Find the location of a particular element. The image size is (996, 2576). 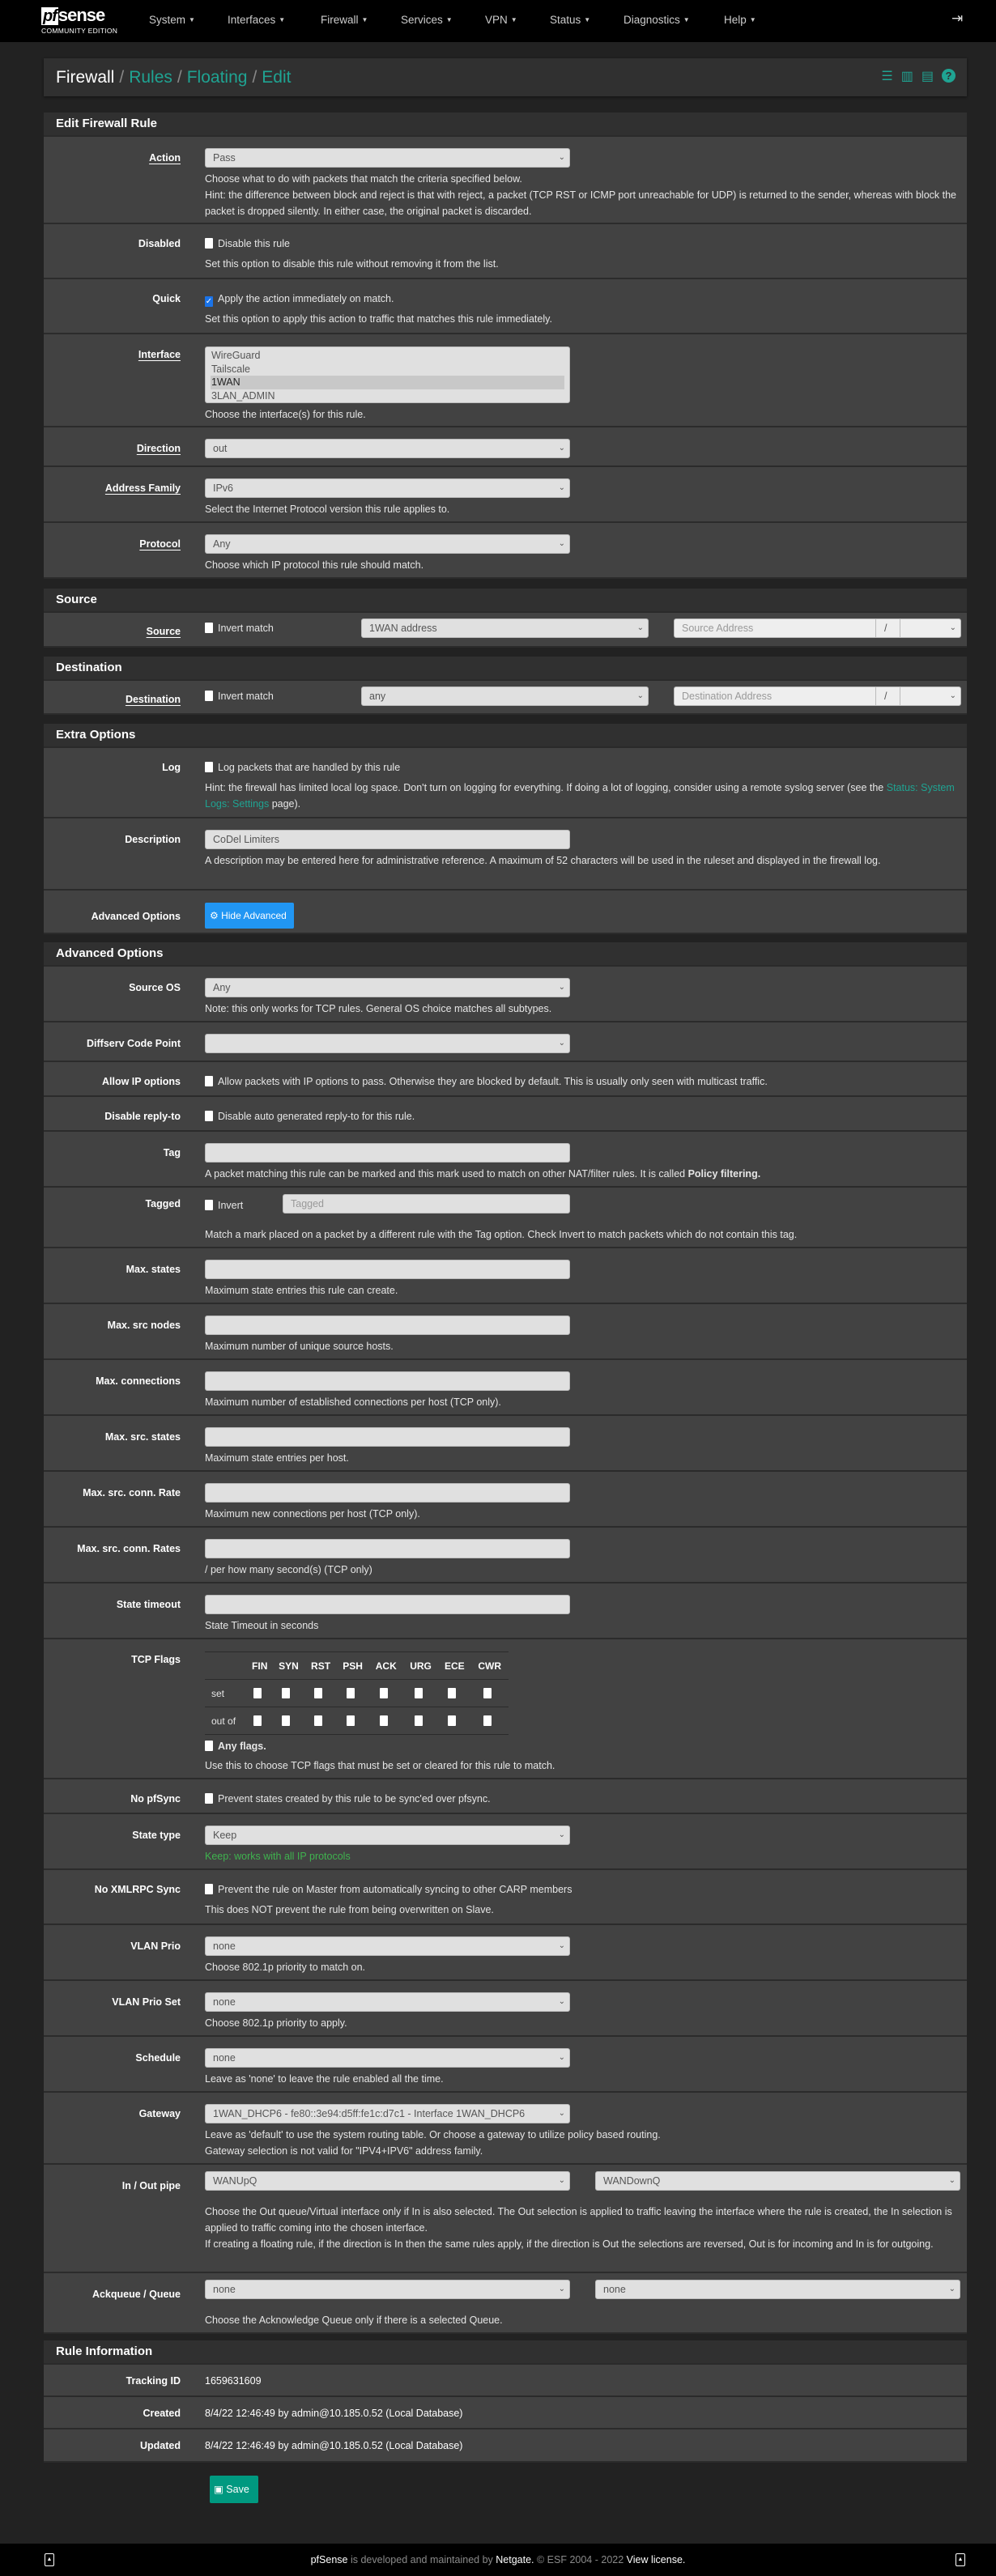

flag-urg-out-of-checkbox is located at coordinates (419, 1721).